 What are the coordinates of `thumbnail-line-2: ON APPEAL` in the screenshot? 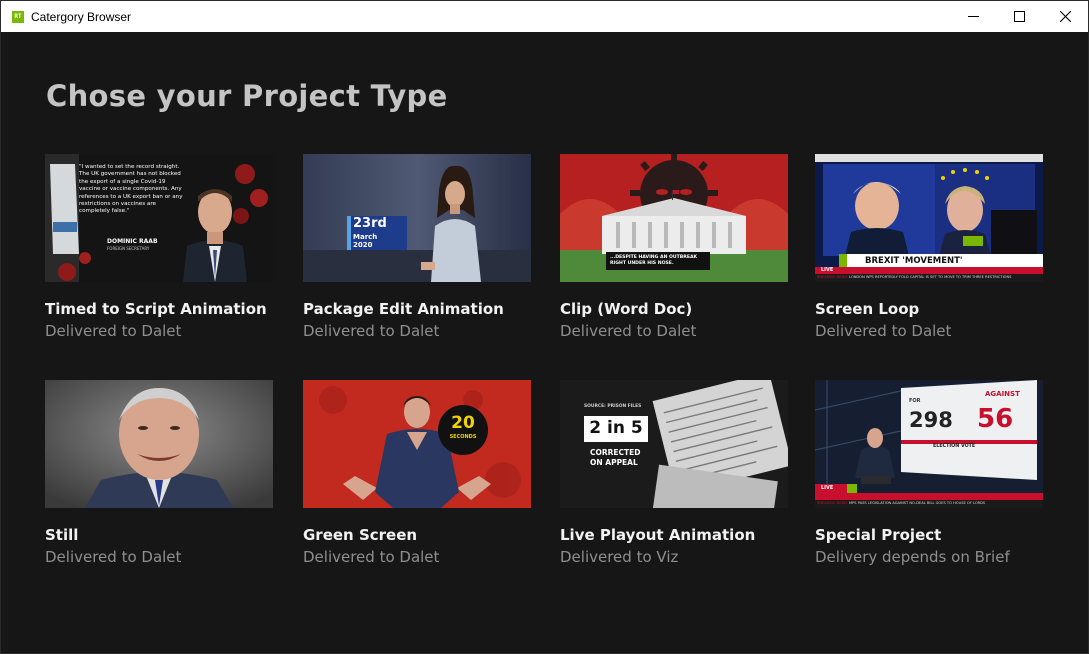 It's located at (614, 462).